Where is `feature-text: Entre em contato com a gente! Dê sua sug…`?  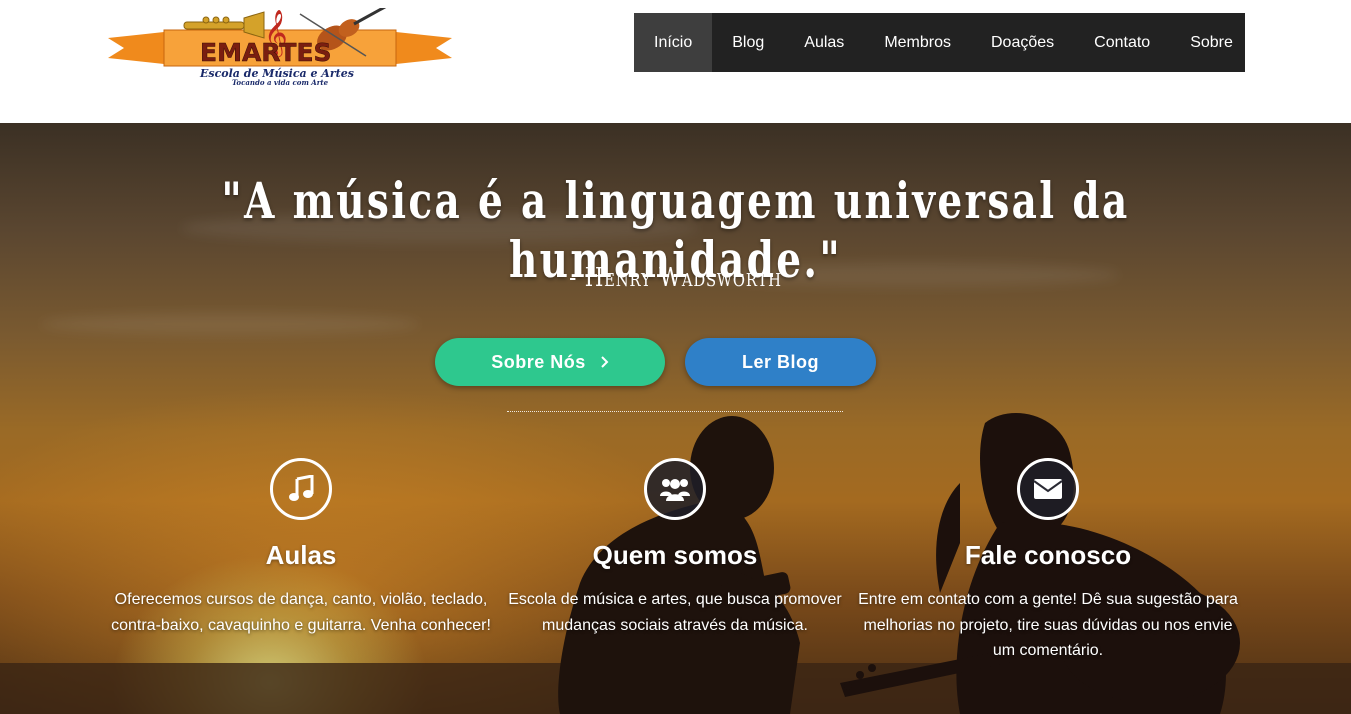 feature-text: Entre em contato com a gente! Dê sua sug… is located at coordinates (1048, 625).